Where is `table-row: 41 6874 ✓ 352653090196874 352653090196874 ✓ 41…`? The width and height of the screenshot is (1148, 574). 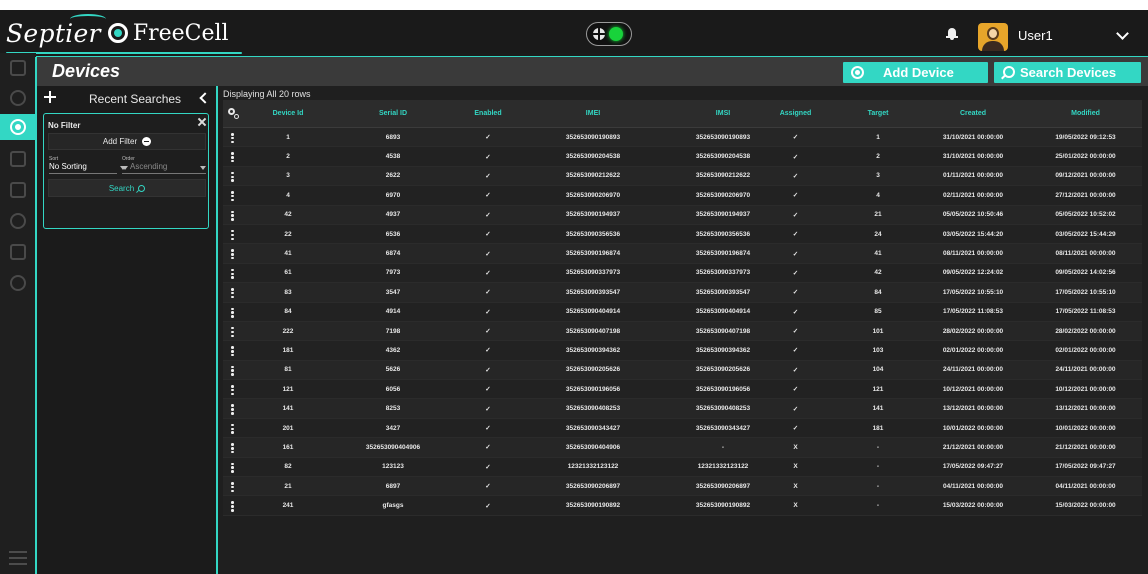 table-row: 41 6874 ✓ 352653090196874 352653090196874 ✓ 41… is located at coordinates (682, 254).